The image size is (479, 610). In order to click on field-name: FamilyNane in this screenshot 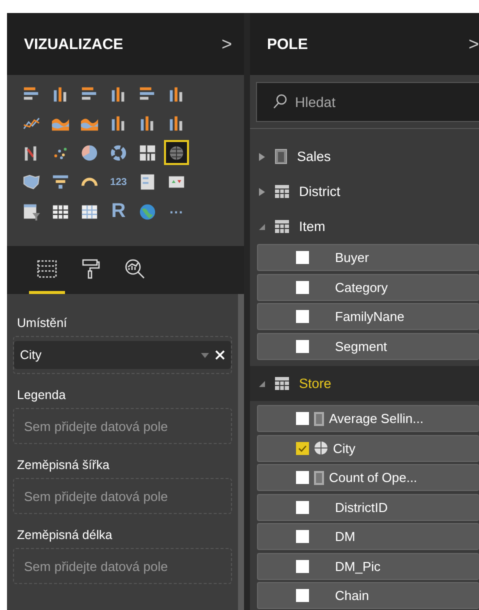, I will do `click(369, 316)`.